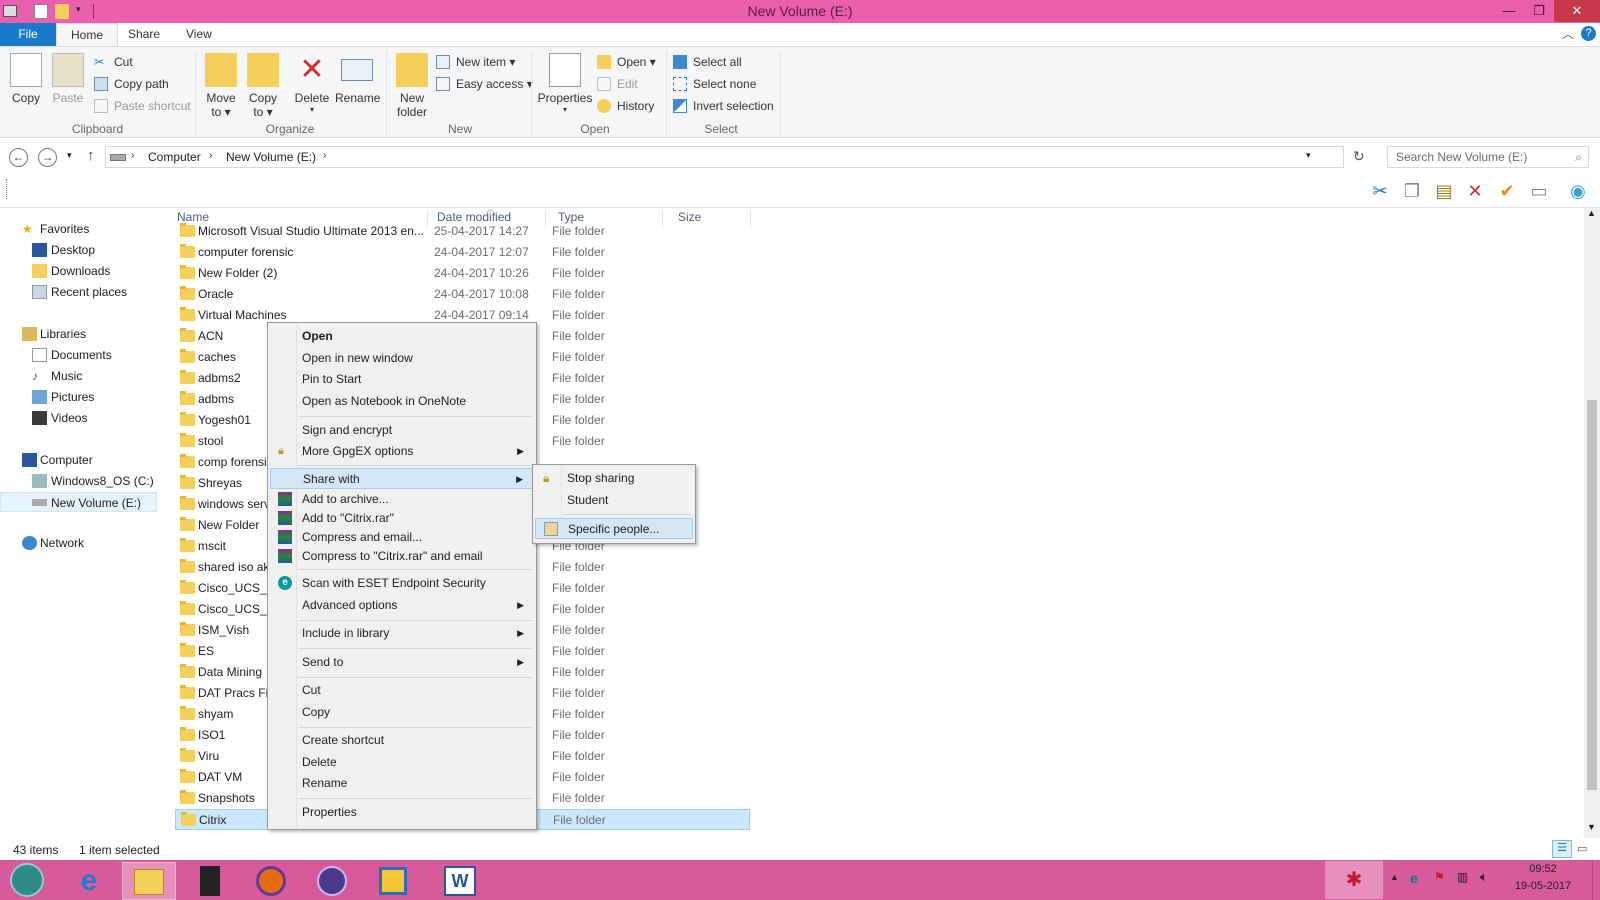 The width and height of the screenshot is (1600, 900). I want to click on menu-compress-rar-email: Compress to "Citrix.rar" and email, so click(402, 556).